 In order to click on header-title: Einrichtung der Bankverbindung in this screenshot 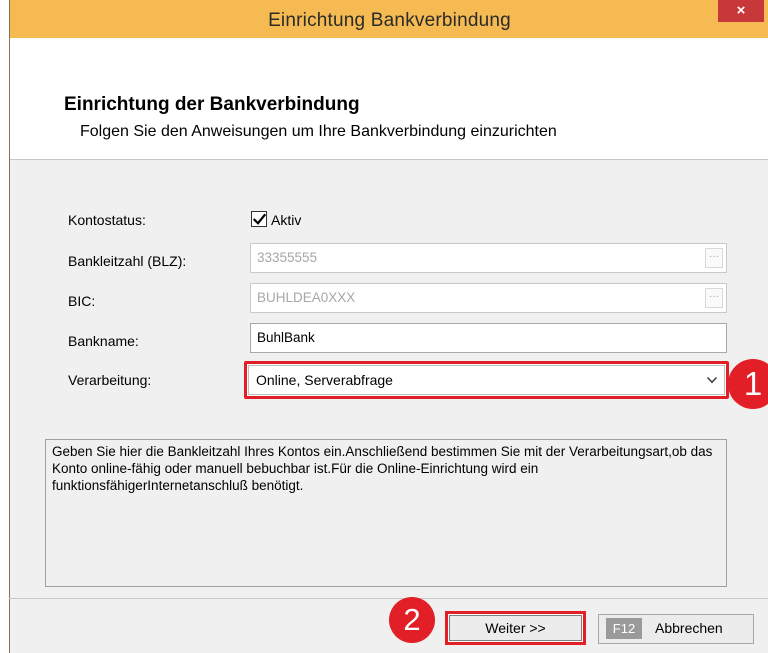, I will do `click(212, 104)`.